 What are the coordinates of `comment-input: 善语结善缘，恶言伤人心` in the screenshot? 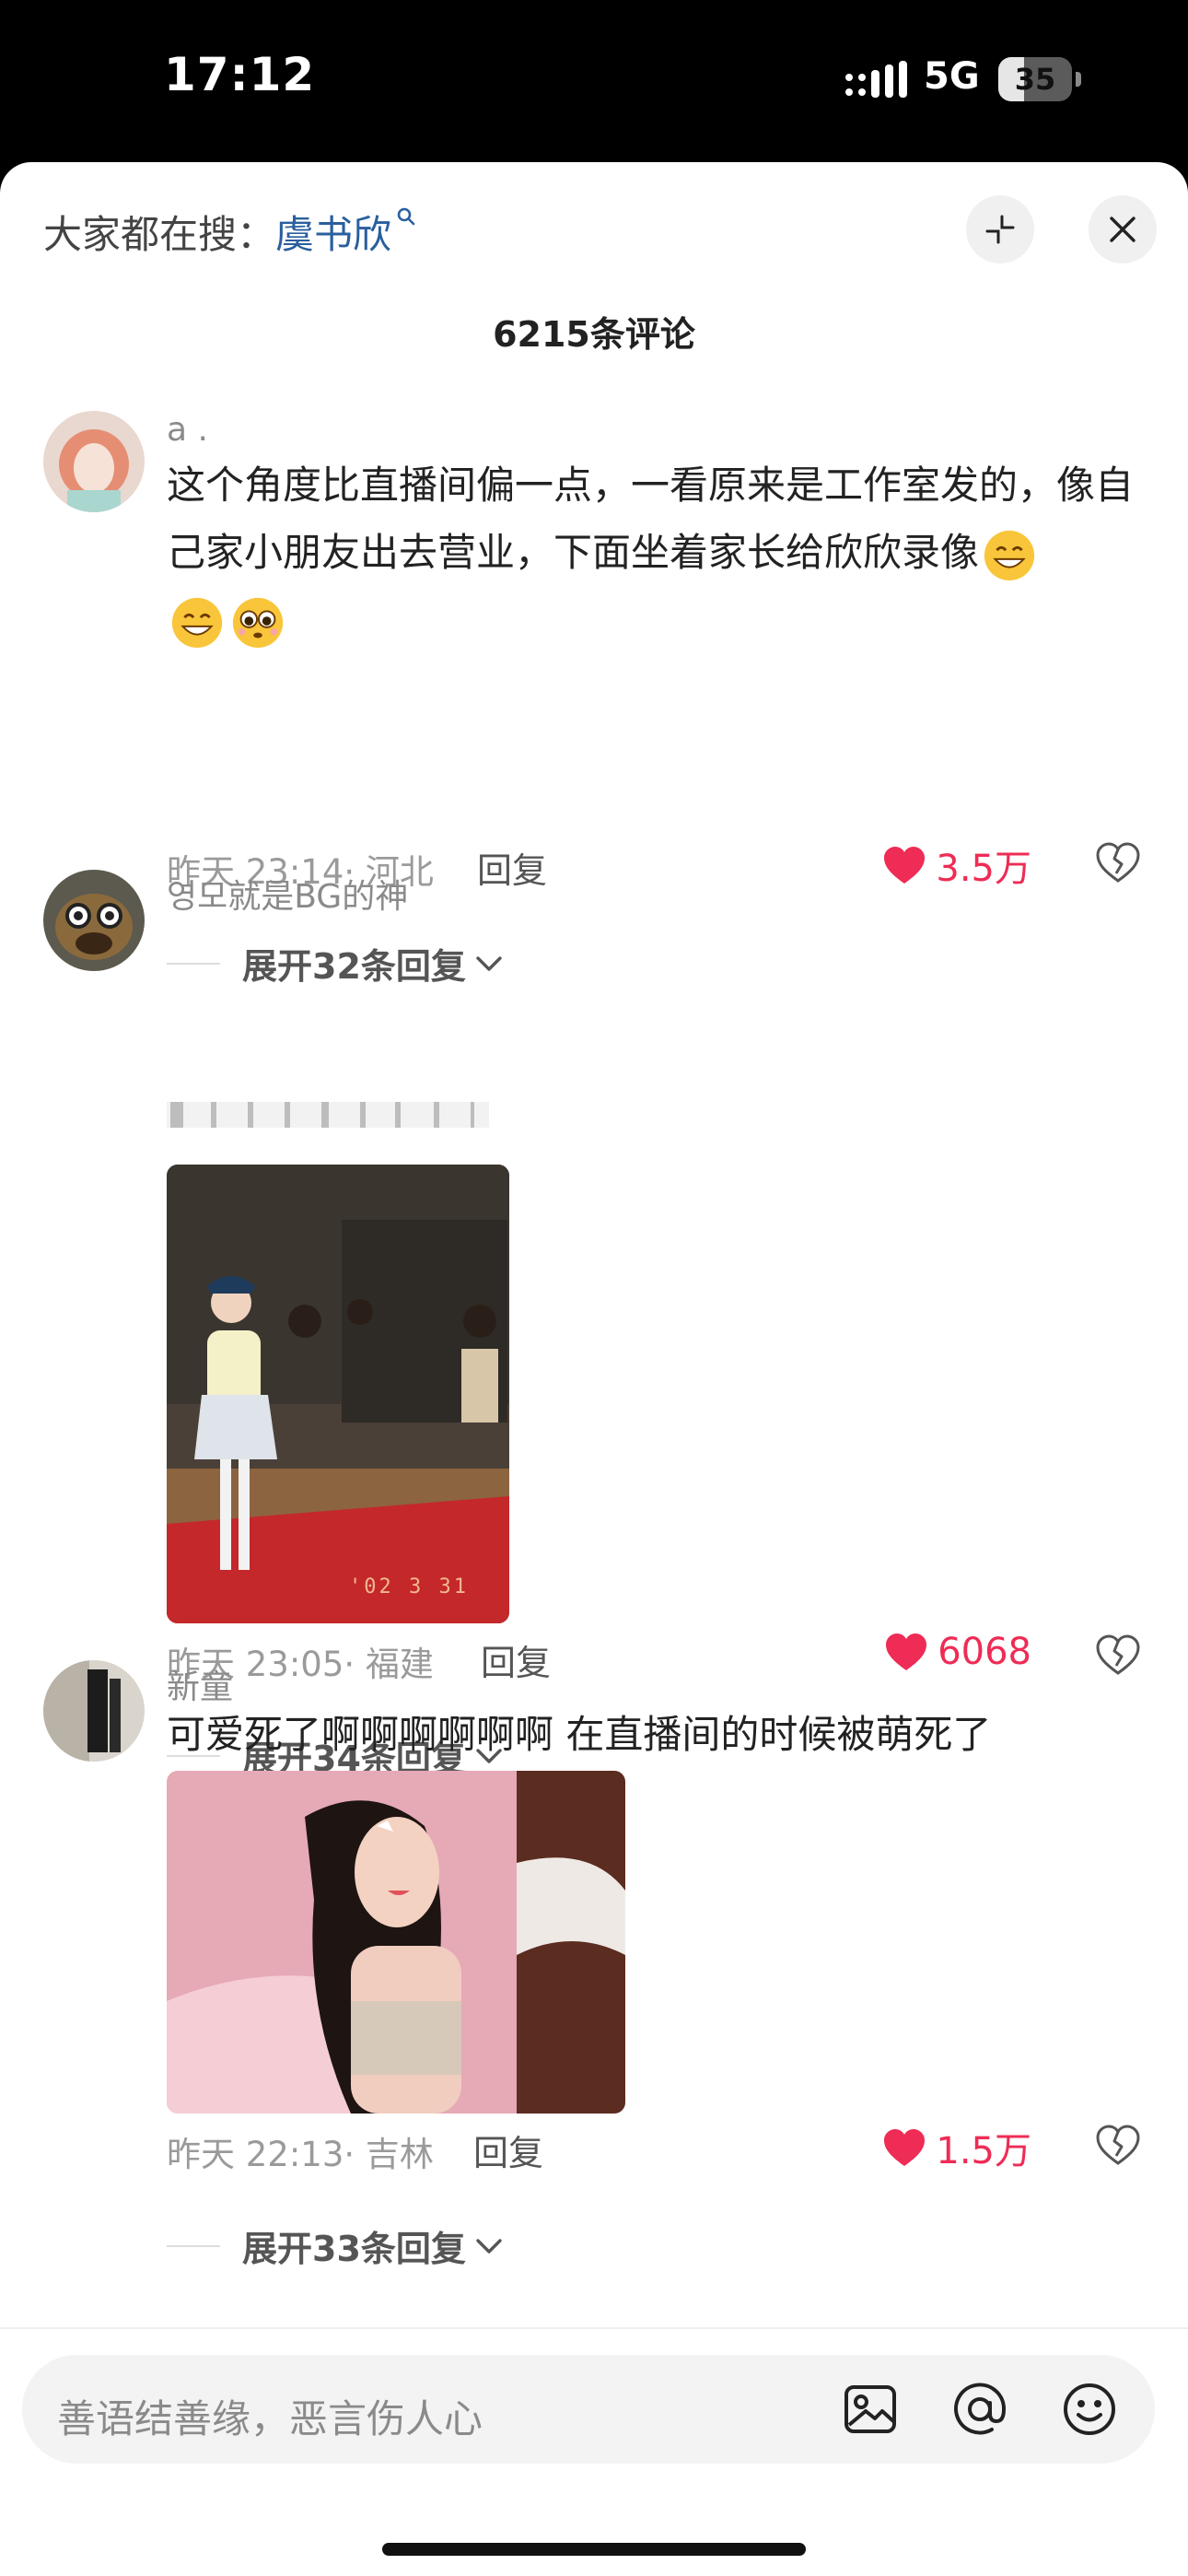 It's located at (588, 2409).